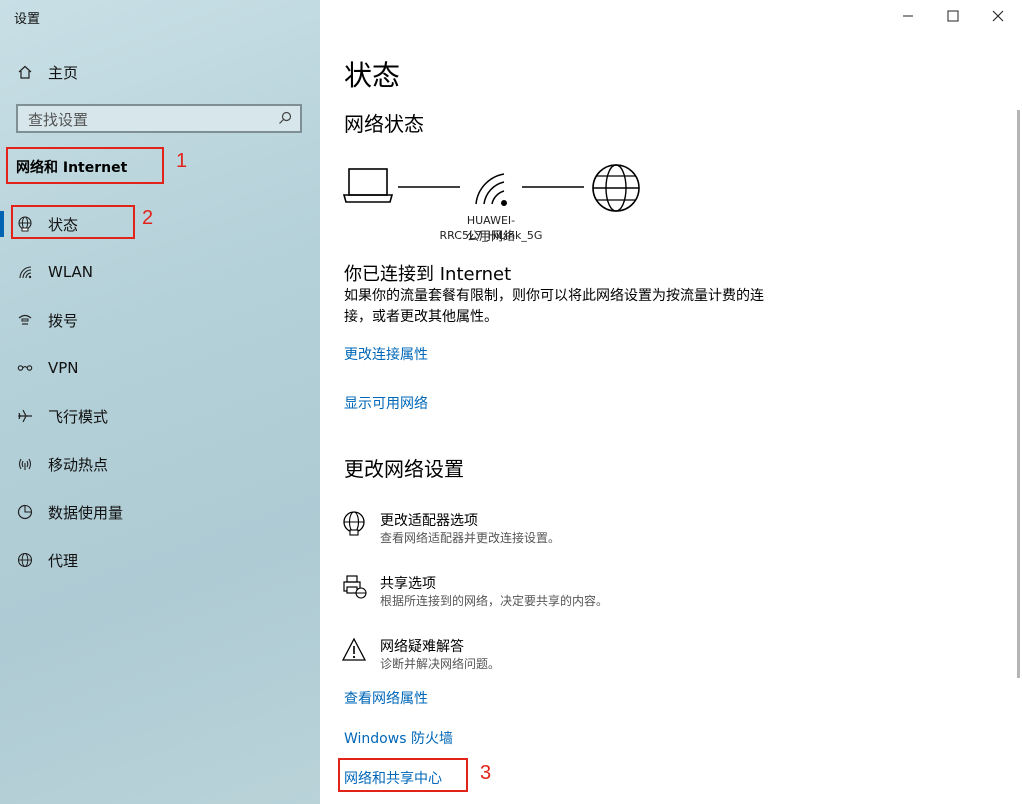 The height and width of the screenshot is (804, 1022). What do you see at coordinates (160, 464) in the screenshot?
I see `sidebar-item-hotspot: 移动热点` at bounding box center [160, 464].